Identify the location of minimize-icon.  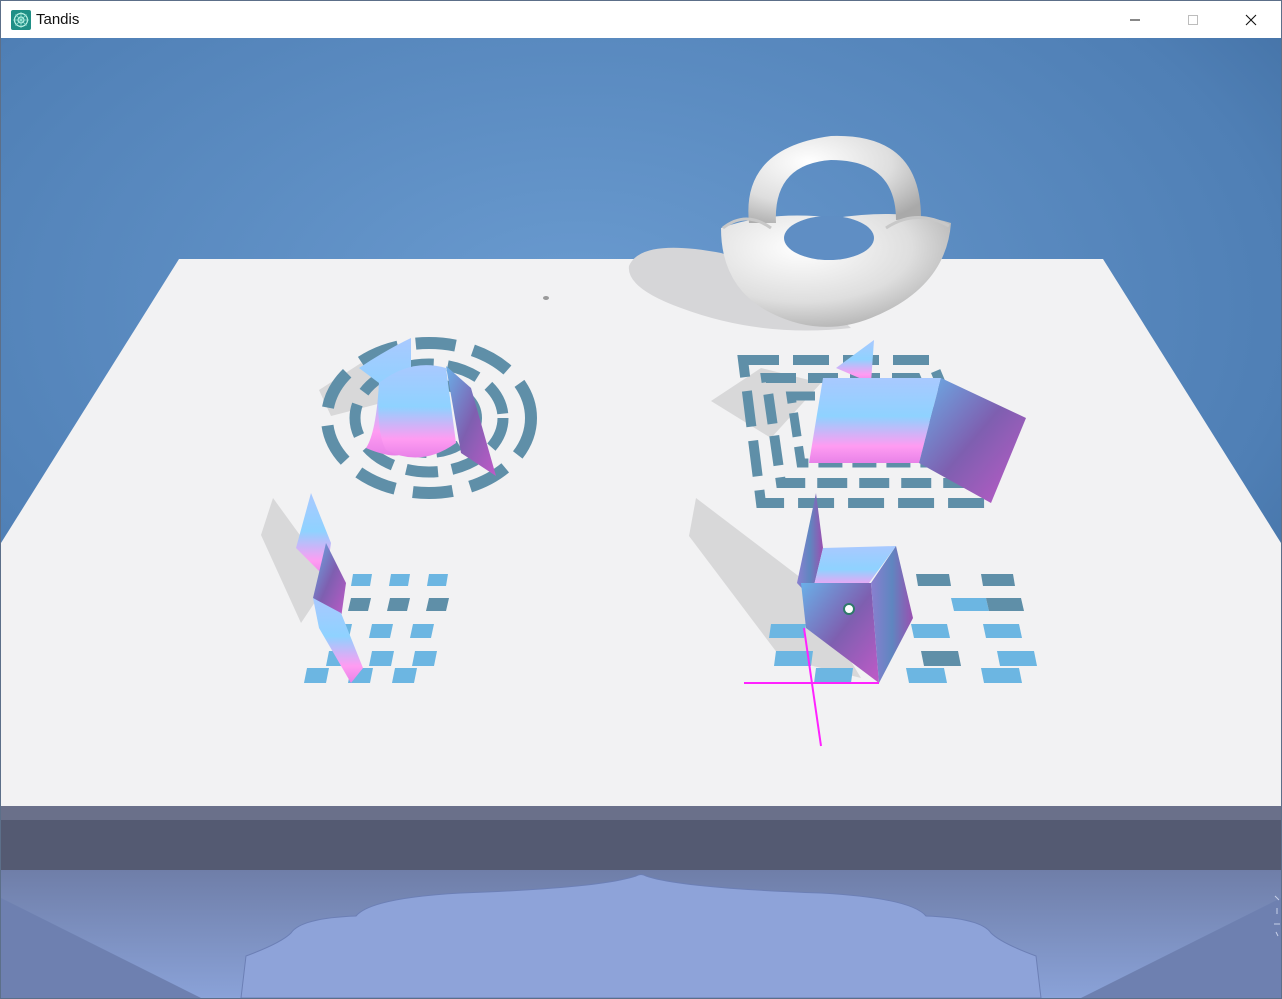
(1135, 19).